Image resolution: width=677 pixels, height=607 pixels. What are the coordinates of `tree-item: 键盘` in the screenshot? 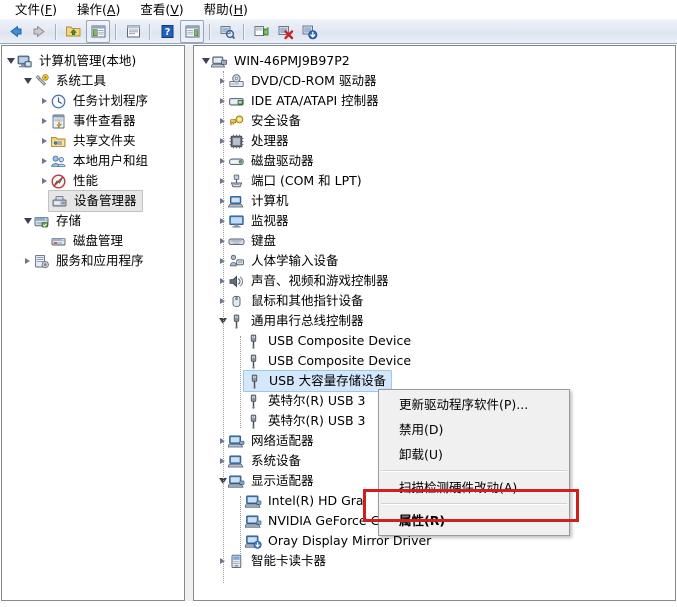 It's located at (253, 241).